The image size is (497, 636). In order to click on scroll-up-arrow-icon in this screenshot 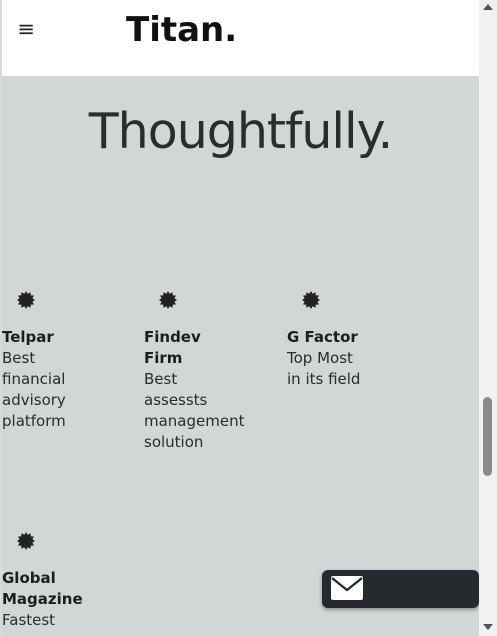, I will do `click(488, 7)`.